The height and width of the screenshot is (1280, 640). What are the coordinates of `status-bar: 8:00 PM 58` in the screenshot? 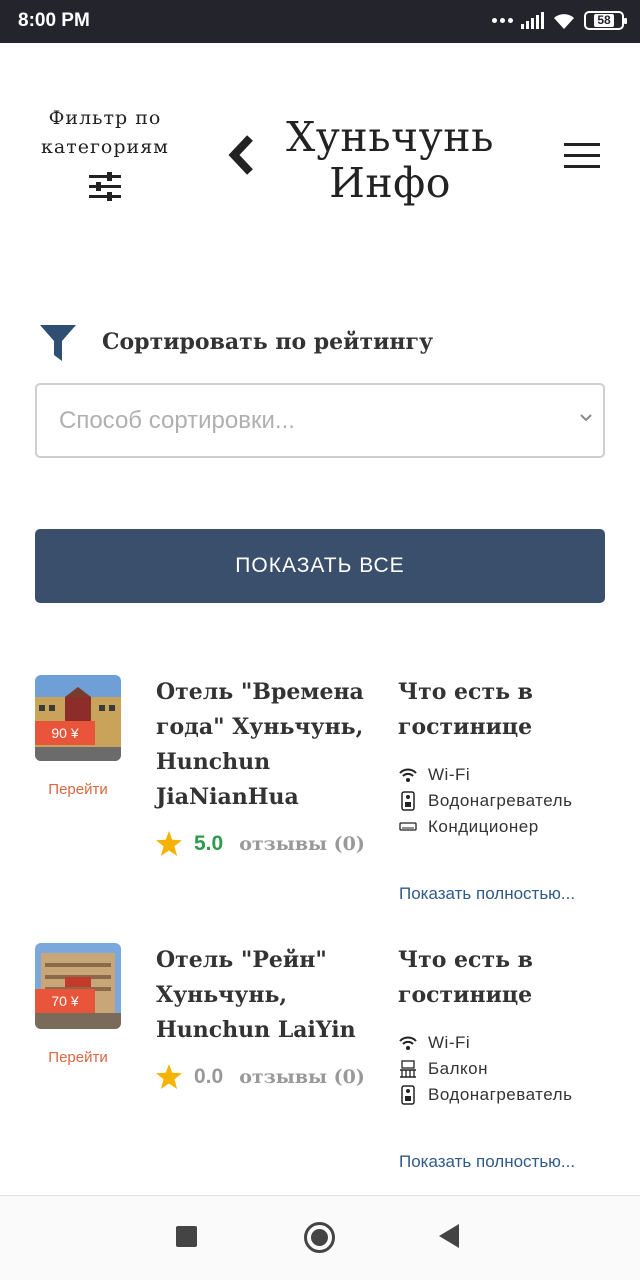 It's located at (320, 21).